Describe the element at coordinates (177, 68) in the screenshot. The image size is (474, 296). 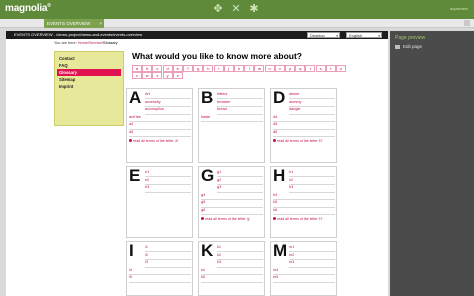
I see `letter-link-e: e` at that location.